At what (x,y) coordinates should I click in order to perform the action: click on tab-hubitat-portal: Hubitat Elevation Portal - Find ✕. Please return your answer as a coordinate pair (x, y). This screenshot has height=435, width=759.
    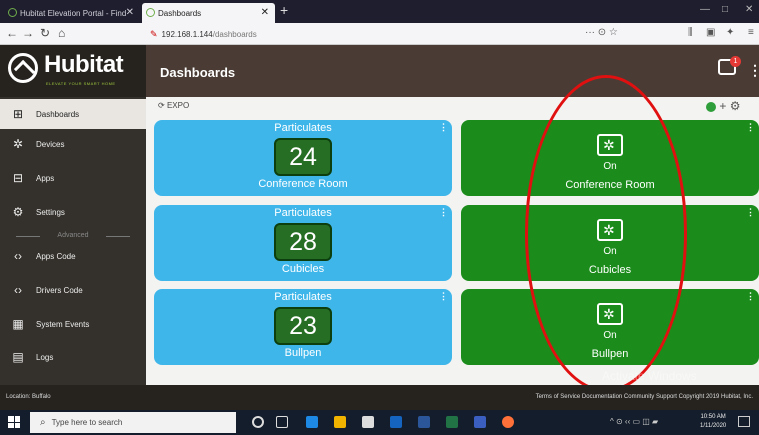
    Looking at the image, I should click on (72, 13).